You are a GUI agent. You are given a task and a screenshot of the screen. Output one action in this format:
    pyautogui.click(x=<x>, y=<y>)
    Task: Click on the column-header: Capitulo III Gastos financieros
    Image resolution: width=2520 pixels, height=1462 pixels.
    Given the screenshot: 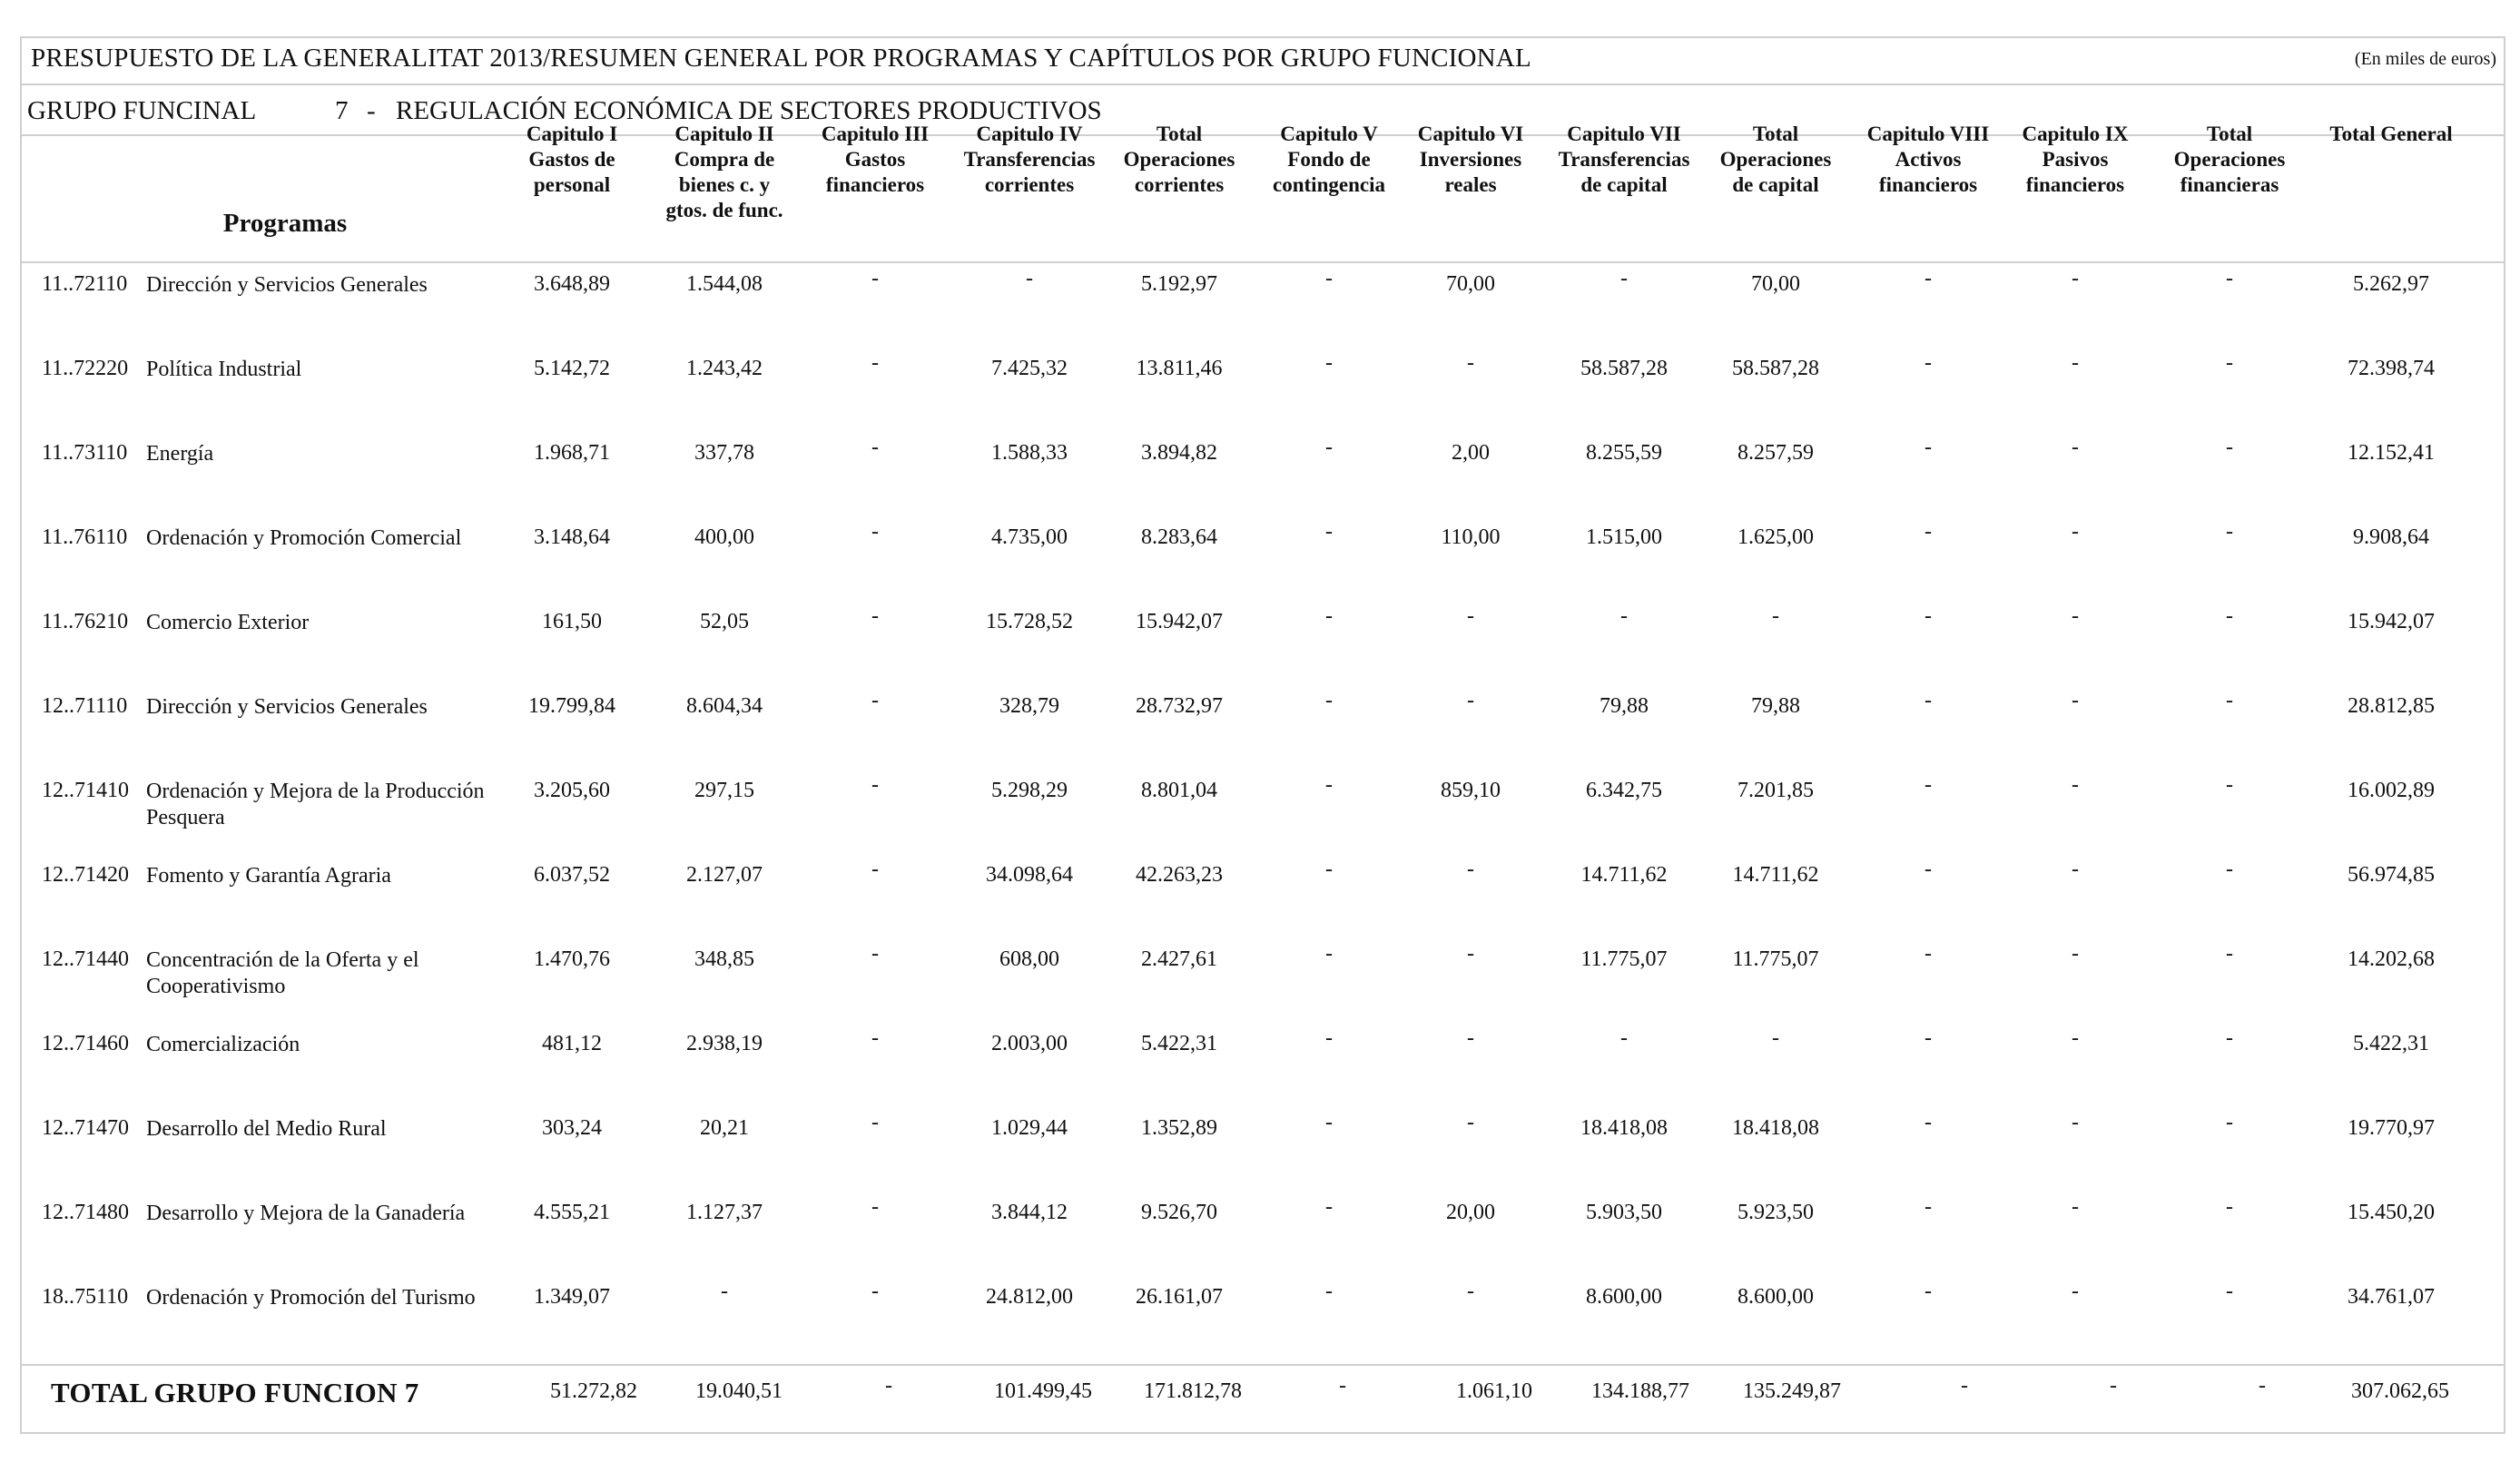 What is the action you would take?
    pyautogui.click(x=876, y=160)
    